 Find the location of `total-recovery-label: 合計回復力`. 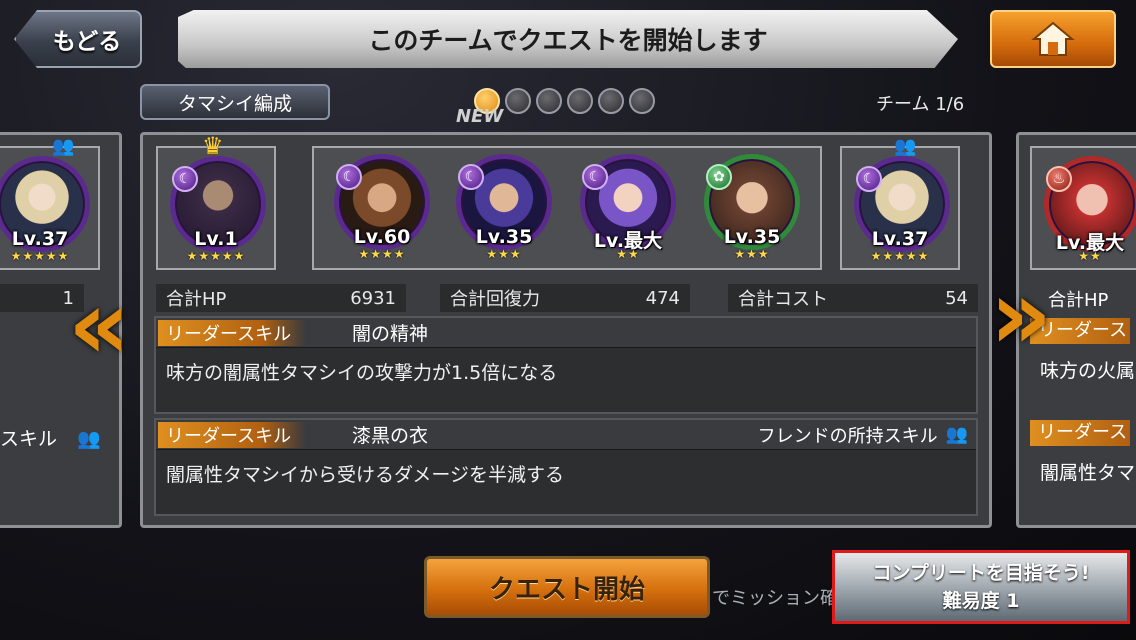

total-recovery-label: 合計回復力 is located at coordinates (495, 299).